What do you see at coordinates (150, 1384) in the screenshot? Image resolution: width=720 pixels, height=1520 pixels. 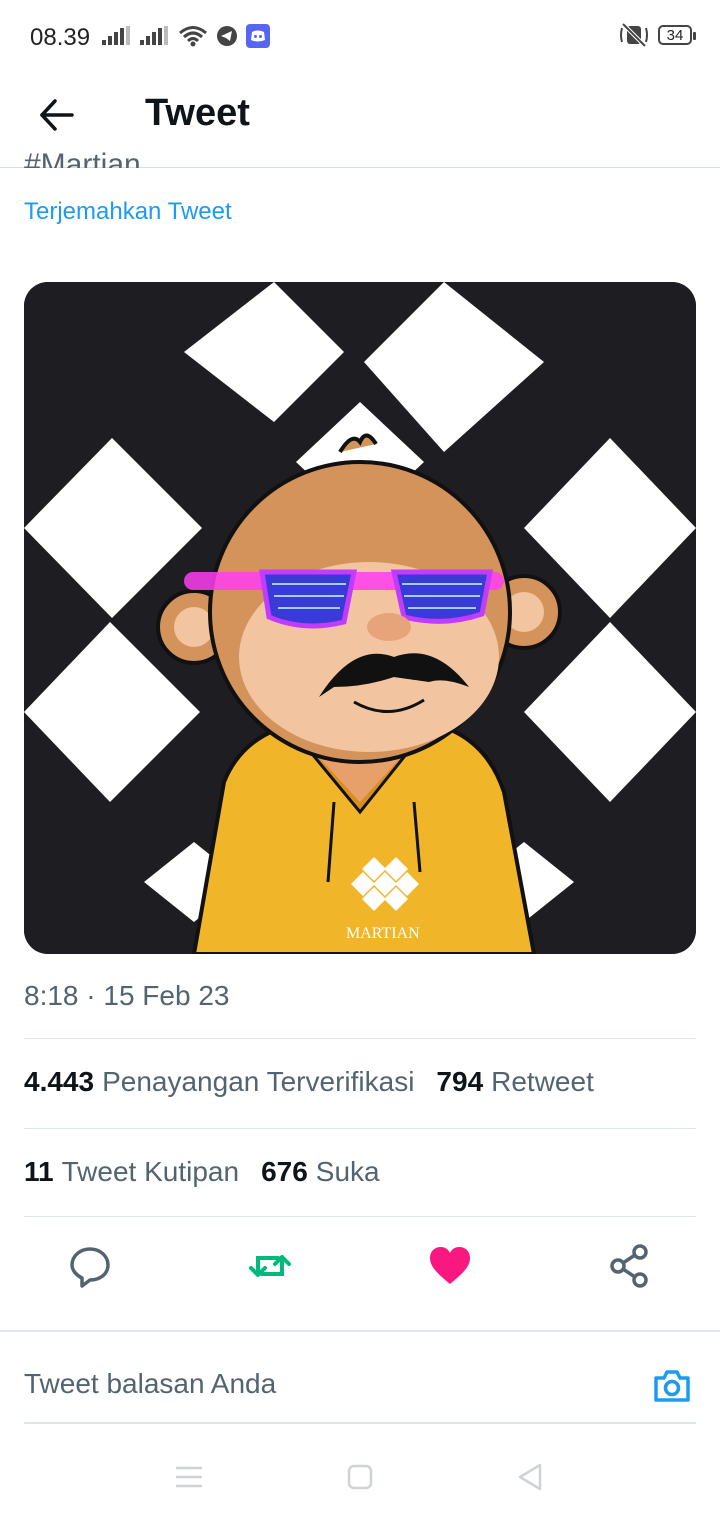 I see `reply-input: Tweet balasan Anda` at bounding box center [150, 1384].